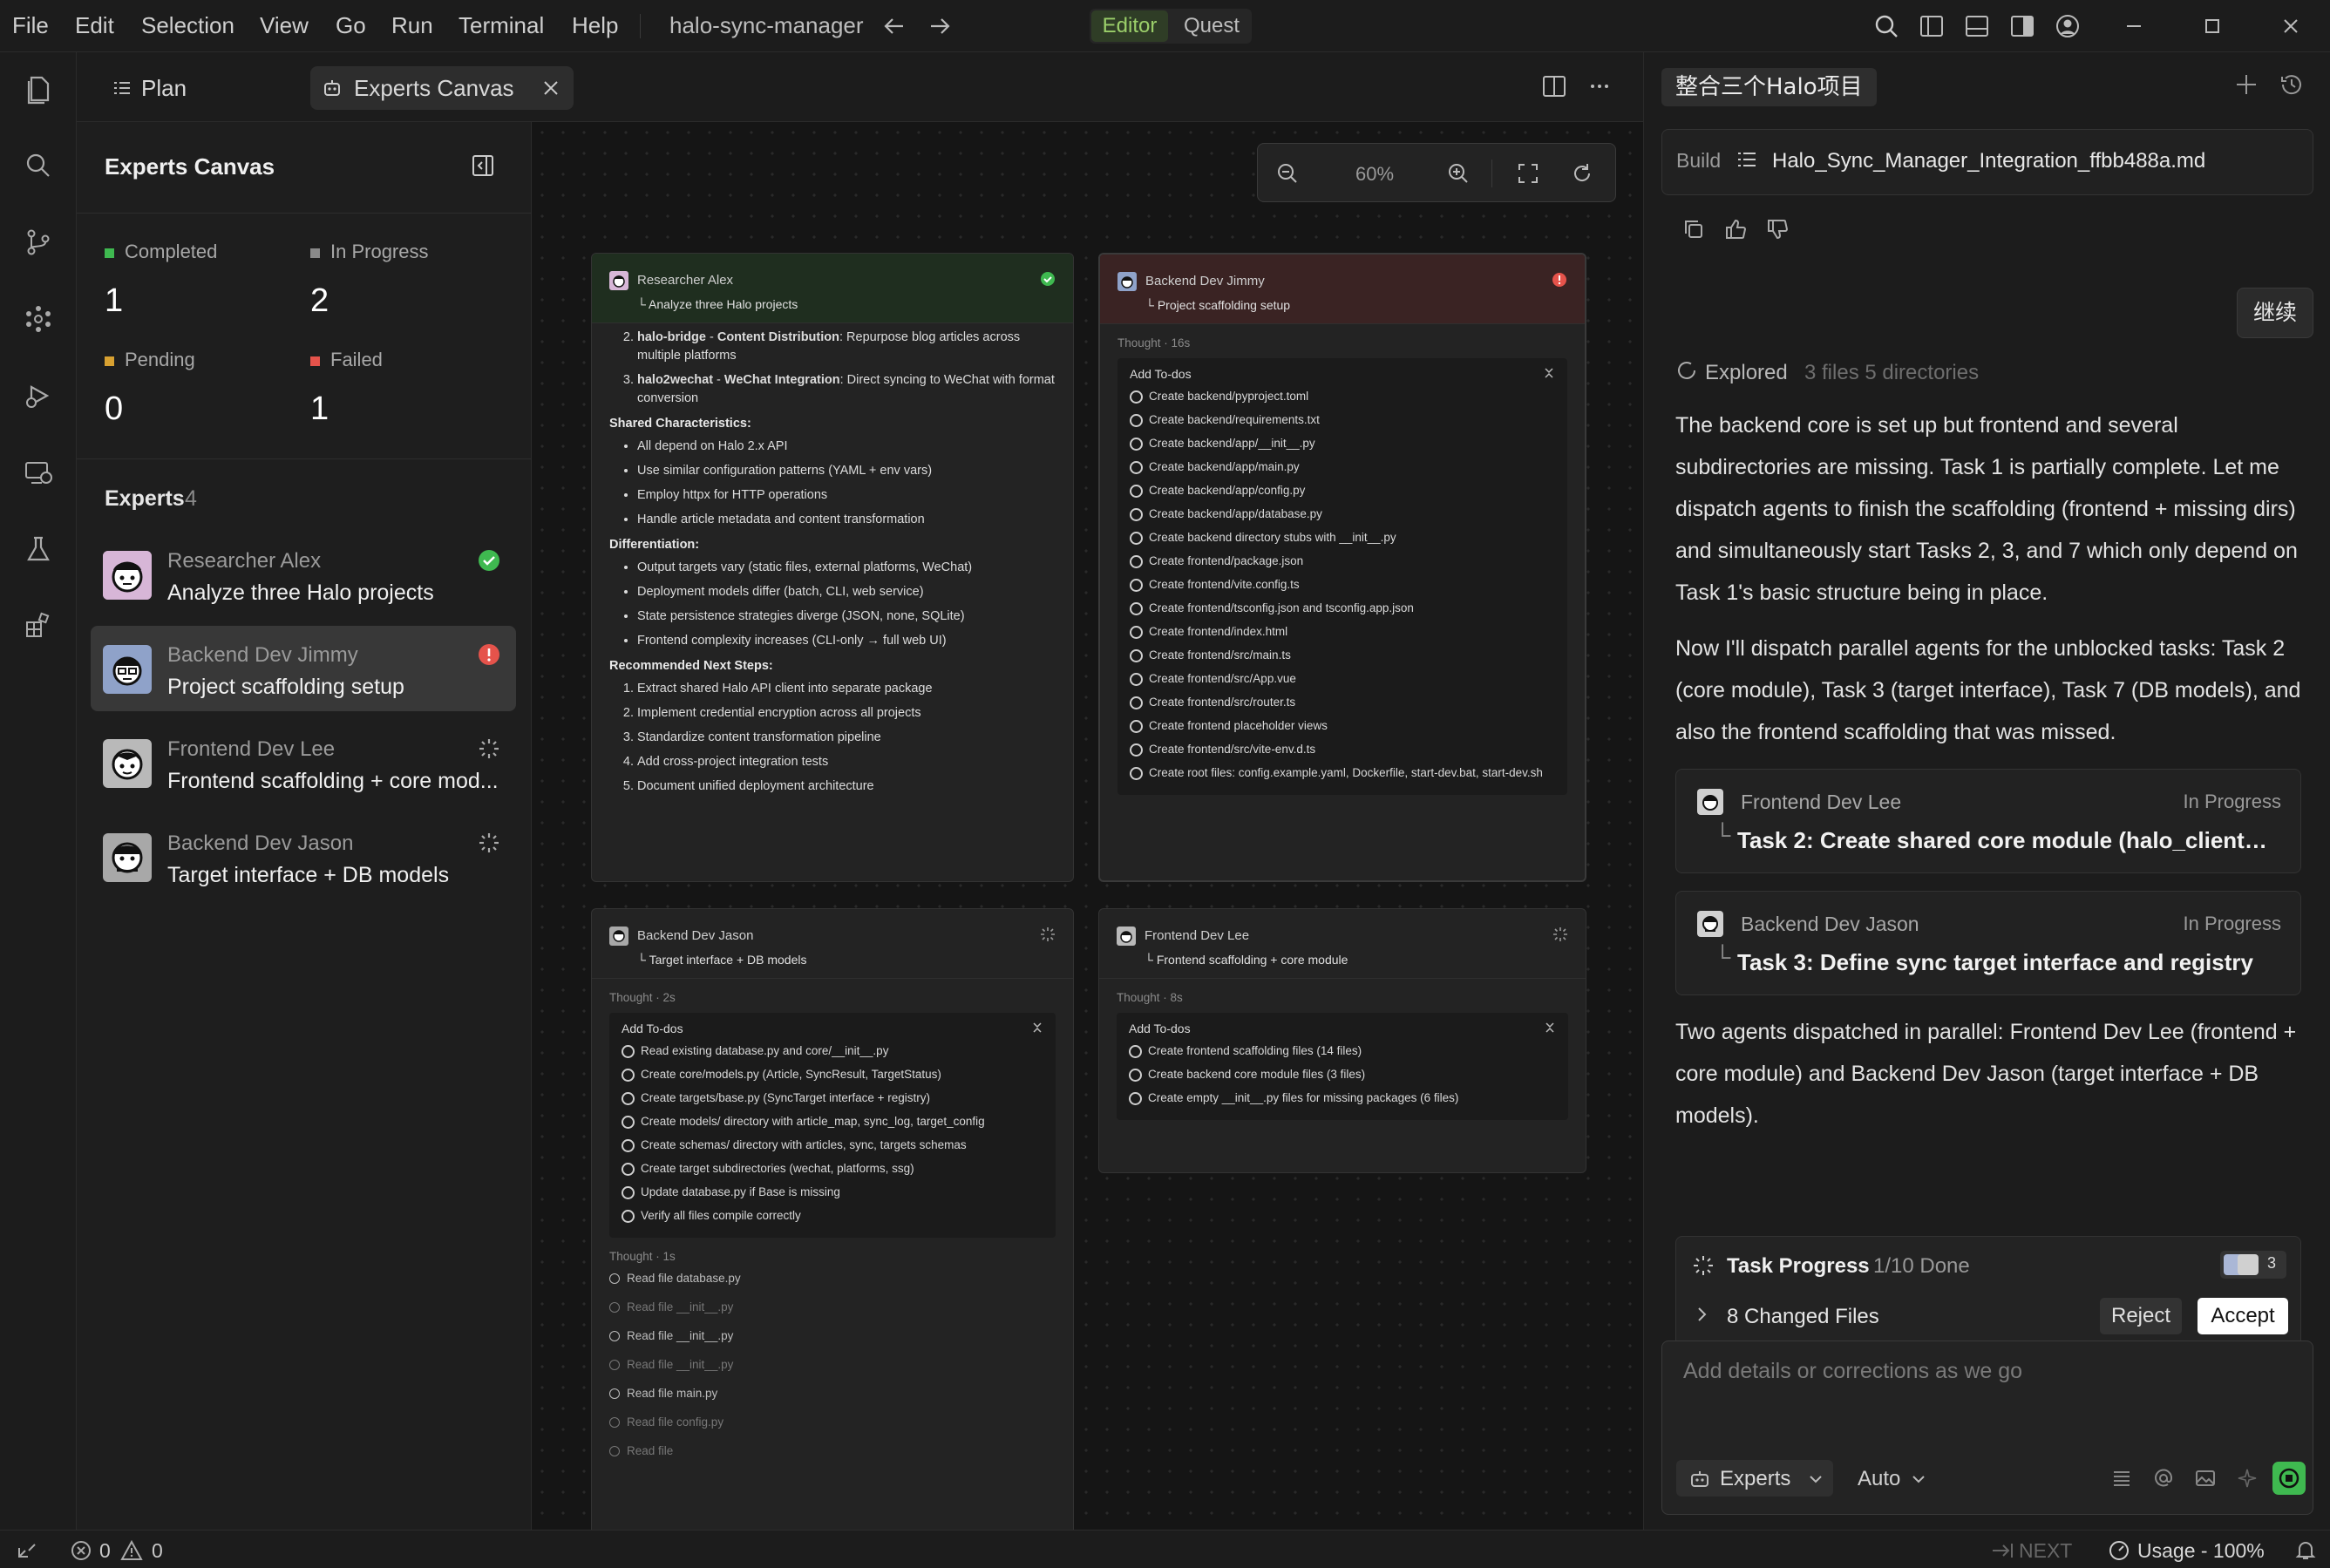  What do you see at coordinates (2205, 1478) in the screenshot?
I see `image-icon` at bounding box center [2205, 1478].